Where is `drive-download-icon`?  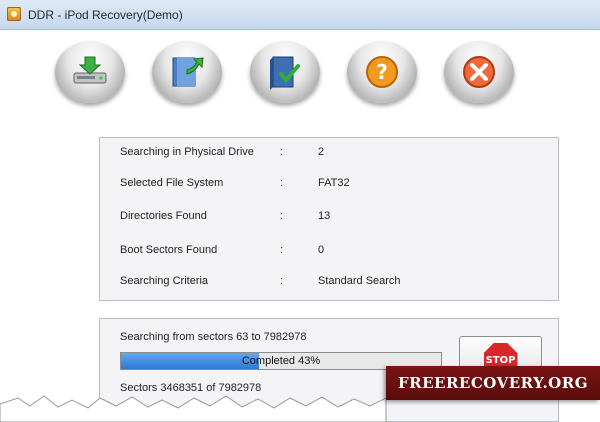
drive-download-icon is located at coordinates (90, 72).